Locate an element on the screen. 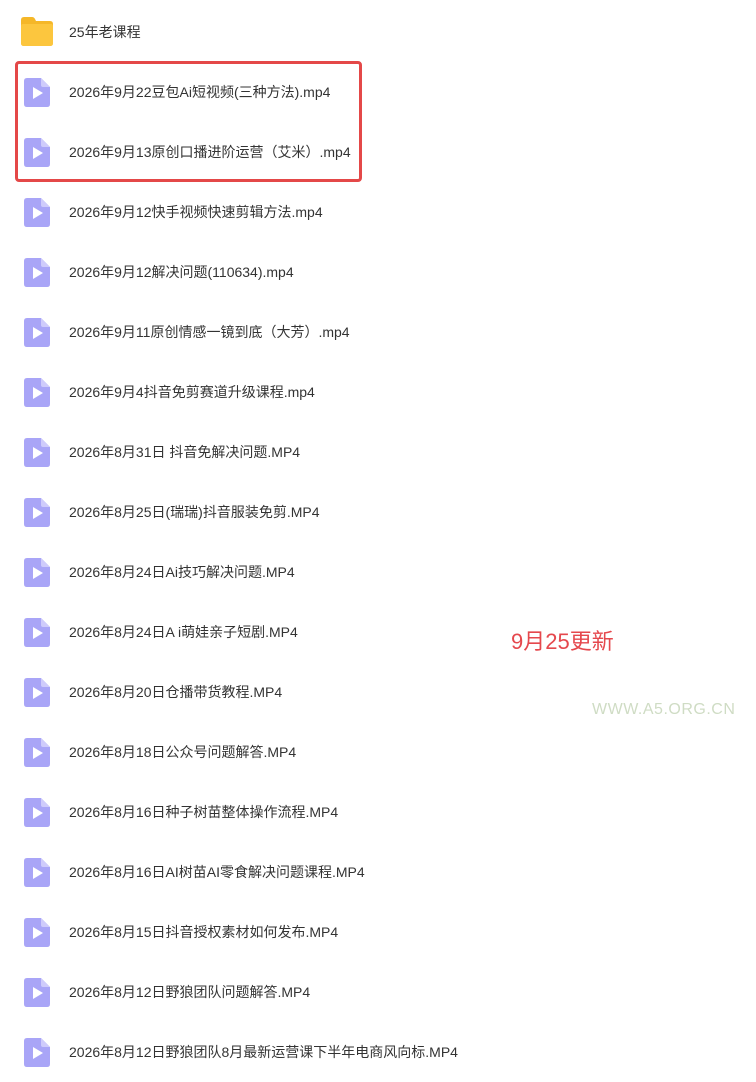 This screenshot has width=756, height=1082. file-row-video: 2026年8月12日野狼团队问题解答.MP4 is located at coordinates (378, 992).